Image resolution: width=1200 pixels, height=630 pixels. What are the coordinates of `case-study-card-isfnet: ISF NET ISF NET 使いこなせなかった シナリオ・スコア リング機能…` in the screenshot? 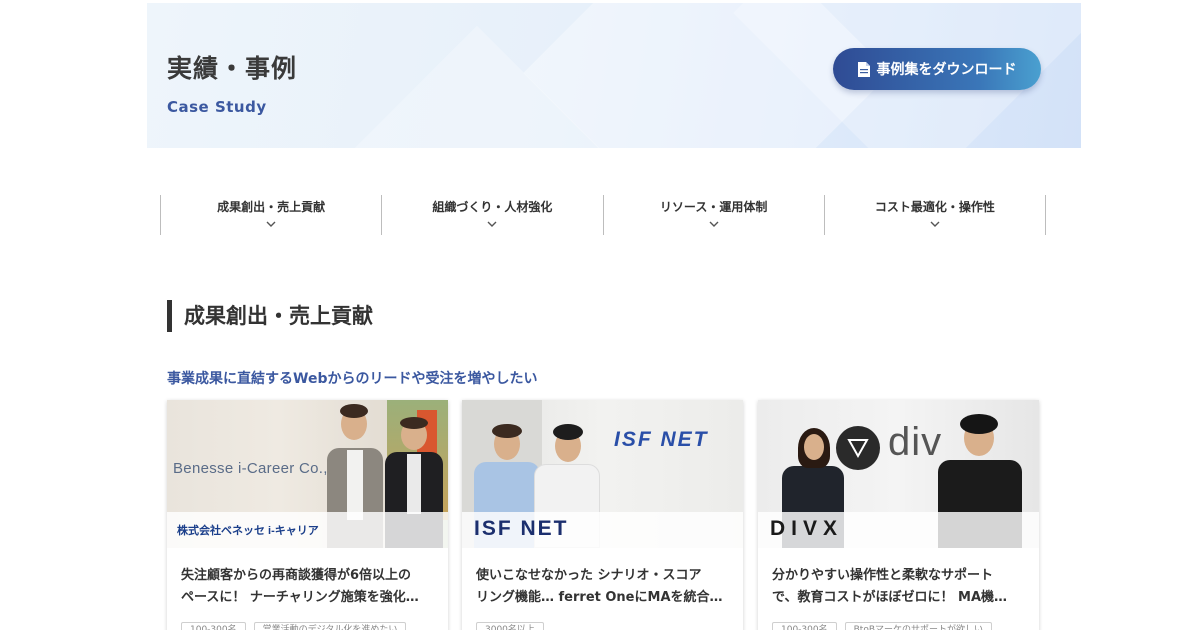 It's located at (602, 515).